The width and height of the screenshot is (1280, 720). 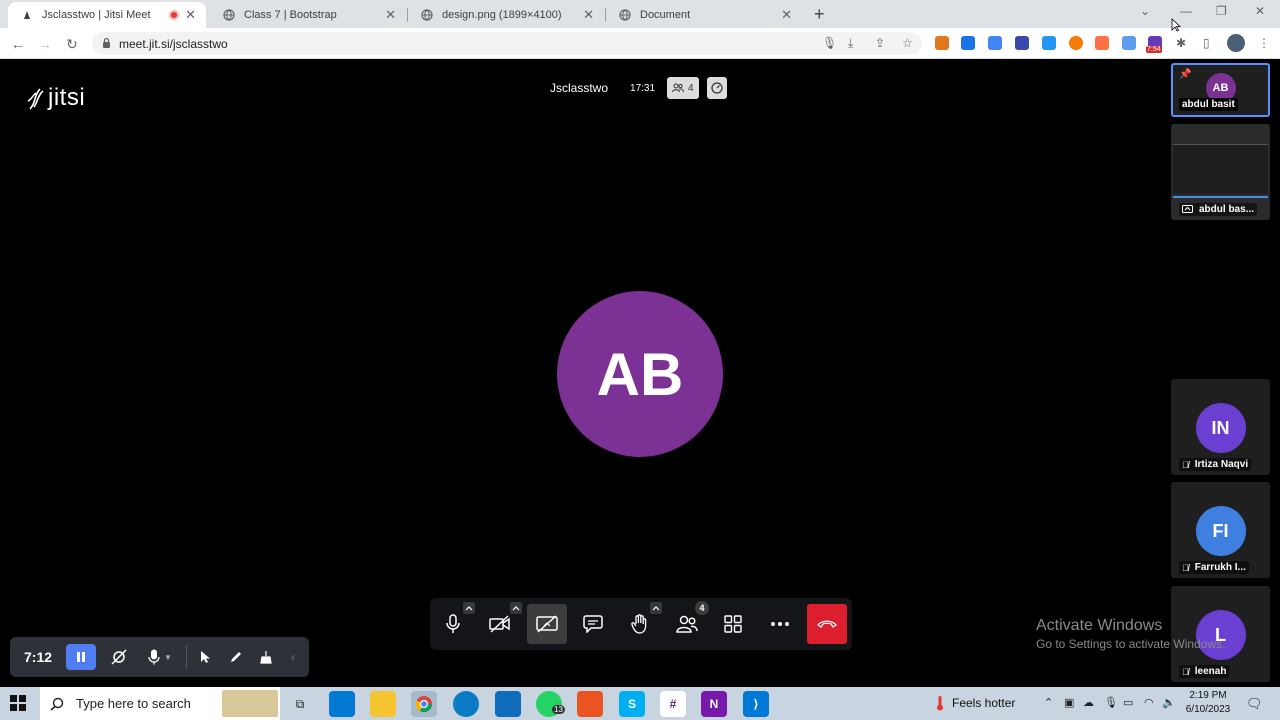 I want to click on watermark-subtitle: Go to Settings to activate Windows., so click(x=1131, y=644).